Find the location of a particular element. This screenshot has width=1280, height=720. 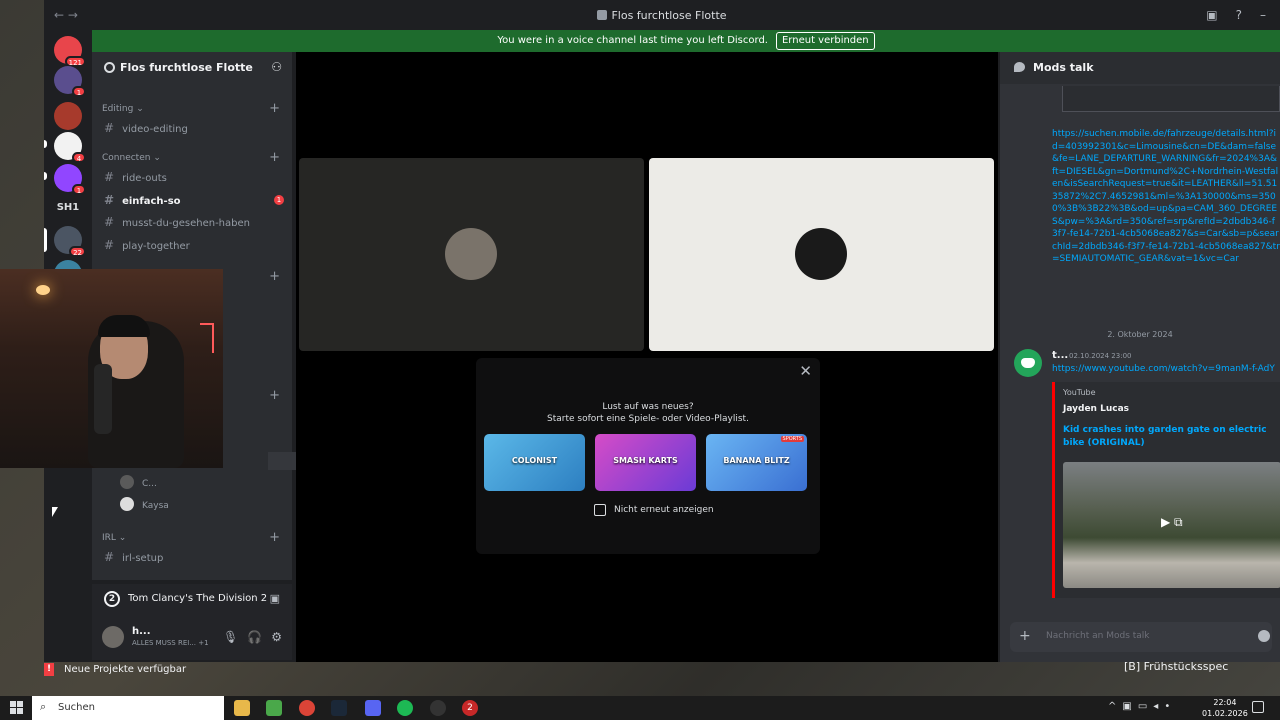

date-divider: 2. Oktober 2024 is located at coordinates (1140, 334).